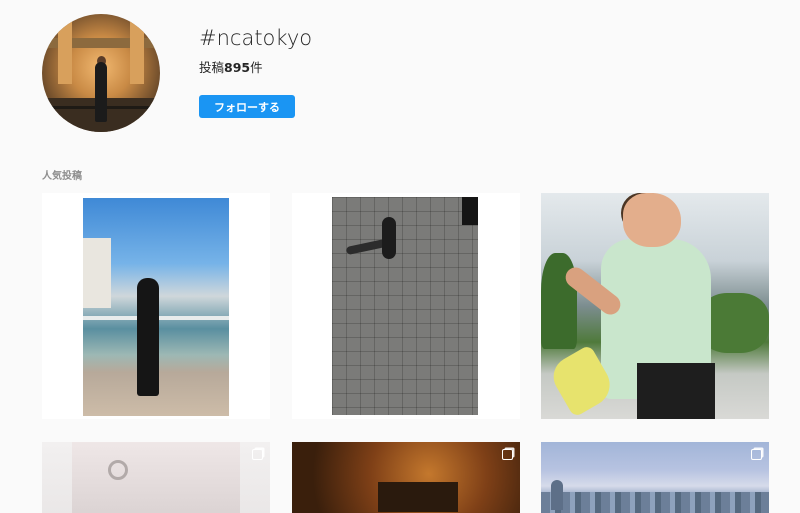 This screenshot has height=513, width=800. Describe the element at coordinates (212, 67) in the screenshot. I see `posts-label: 投稿` at that location.